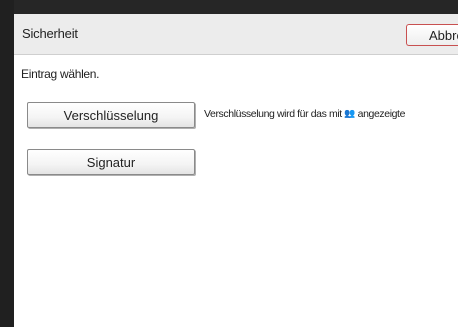 Image resolution: width=458 pixels, height=327 pixels. I want to click on cancel-button: Abbre, so click(432, 35).